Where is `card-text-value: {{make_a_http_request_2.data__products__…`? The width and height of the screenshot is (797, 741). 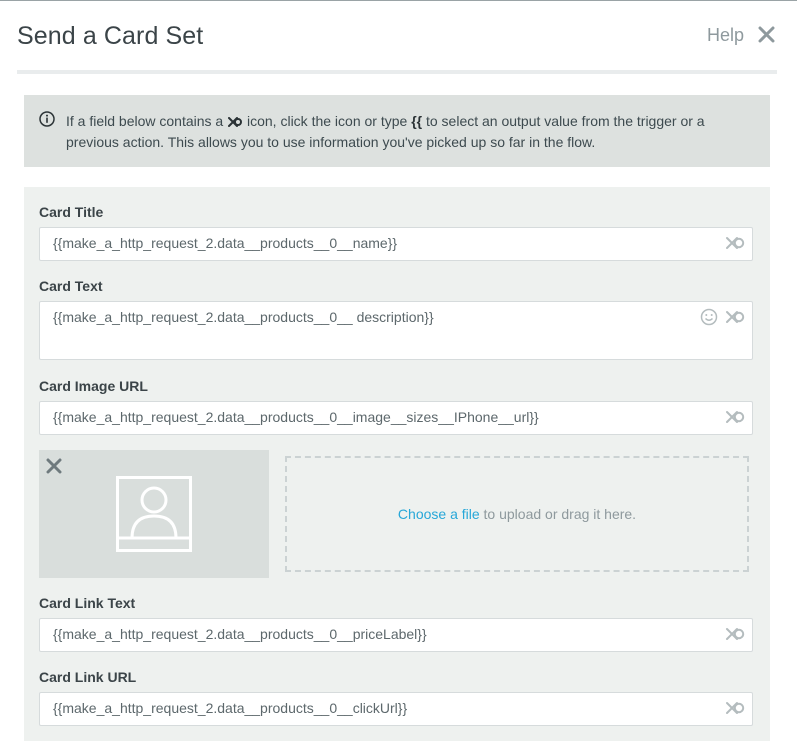
card-text-value: {{make_a_http_request_2.data__products__… is located at coordinates (243, 317).